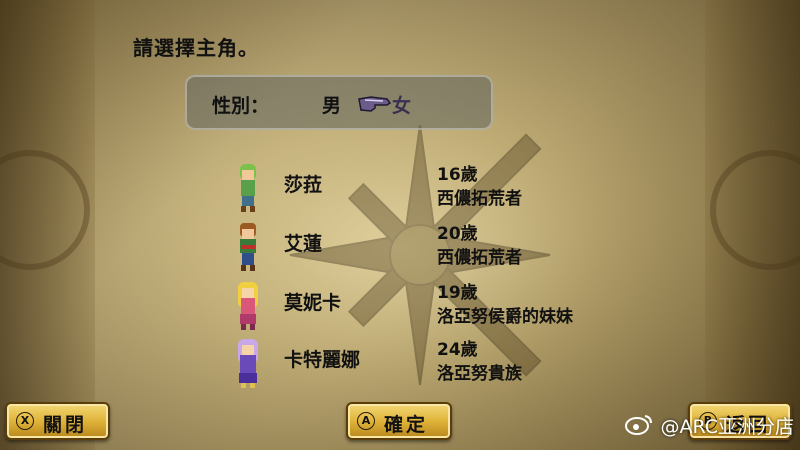  I want to click on left-frame-ornament, so click(47, 225).